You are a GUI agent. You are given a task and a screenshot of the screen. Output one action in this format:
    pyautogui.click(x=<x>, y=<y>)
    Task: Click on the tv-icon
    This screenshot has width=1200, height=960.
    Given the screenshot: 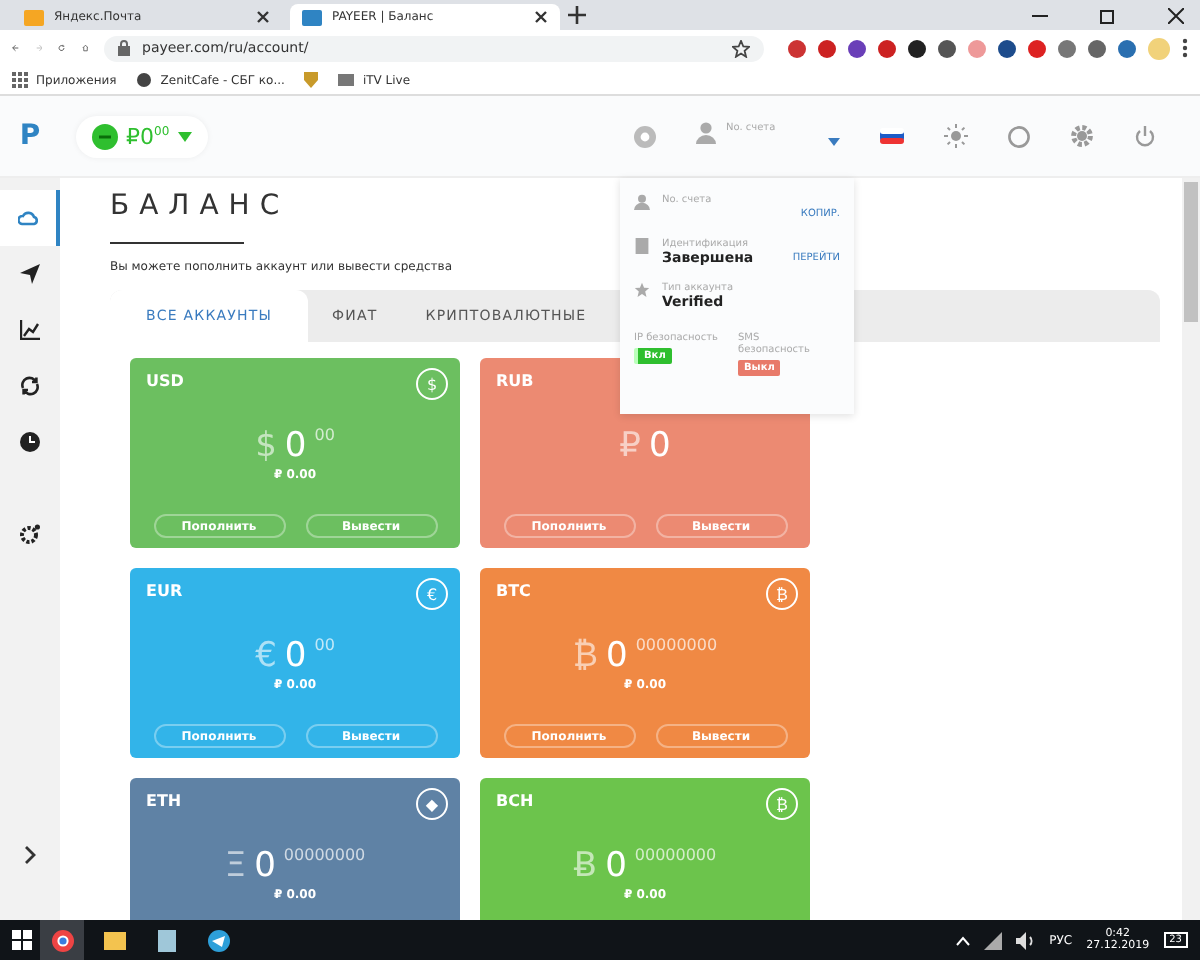 What is the action you would take?
    pyautogui.click(x=346, y=80)
    